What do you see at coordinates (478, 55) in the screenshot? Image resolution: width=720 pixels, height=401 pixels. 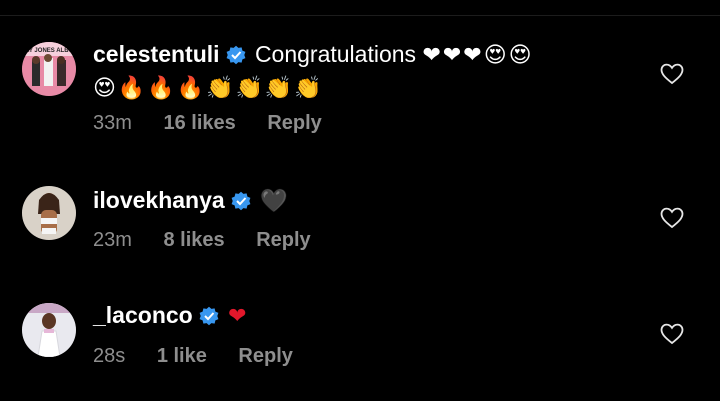 I see `comment-emoji: ❤❤❤😍😍` at bounding box center [478, 55].